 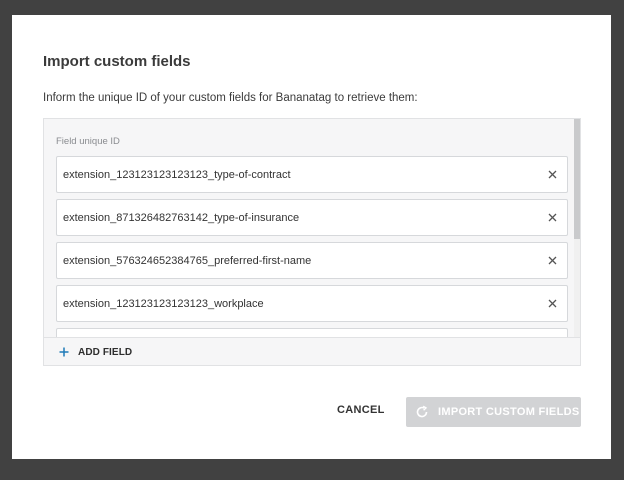 I want to click on field-unique-id-label: Field unique ID, so click(x=88, y=141).